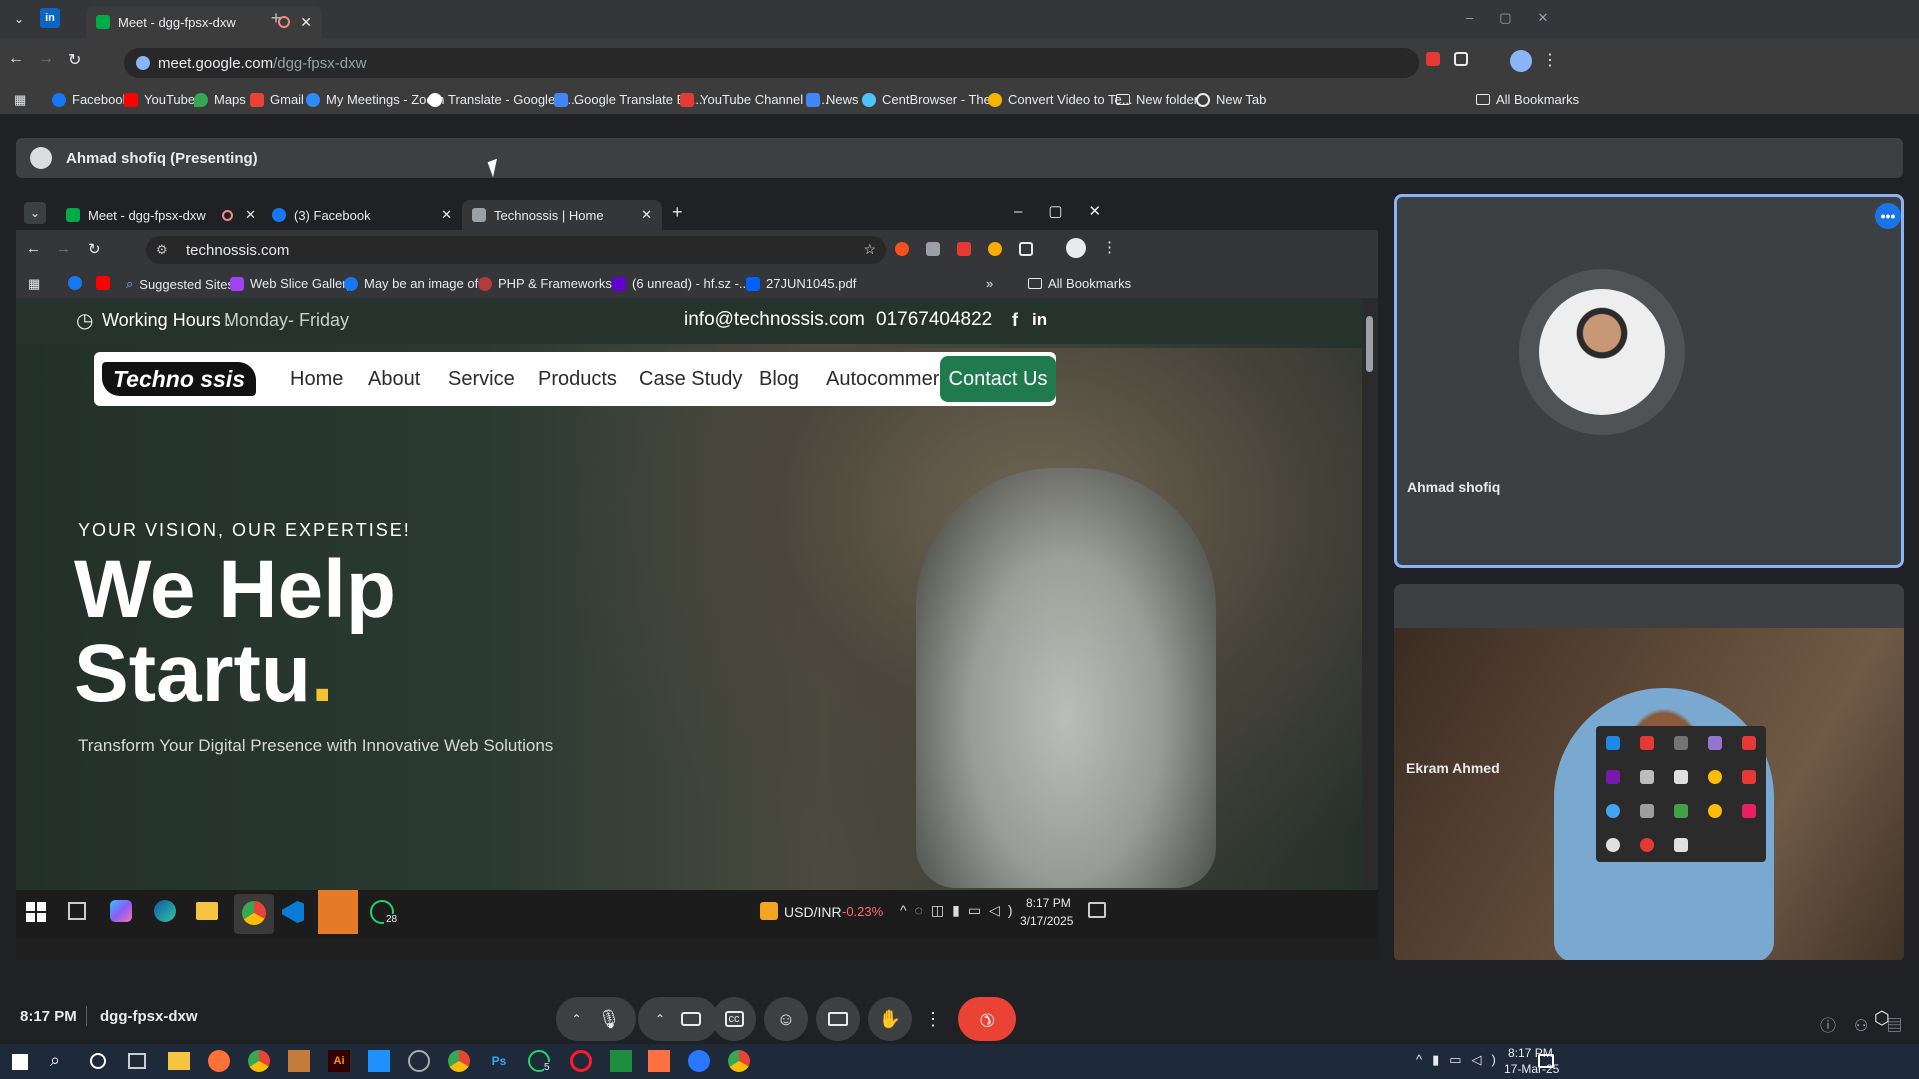  What do you see at coordinates (774, 320) in the screenshot?
I see `contact-email: info@technossis.com` at bounding box center [774, 320].